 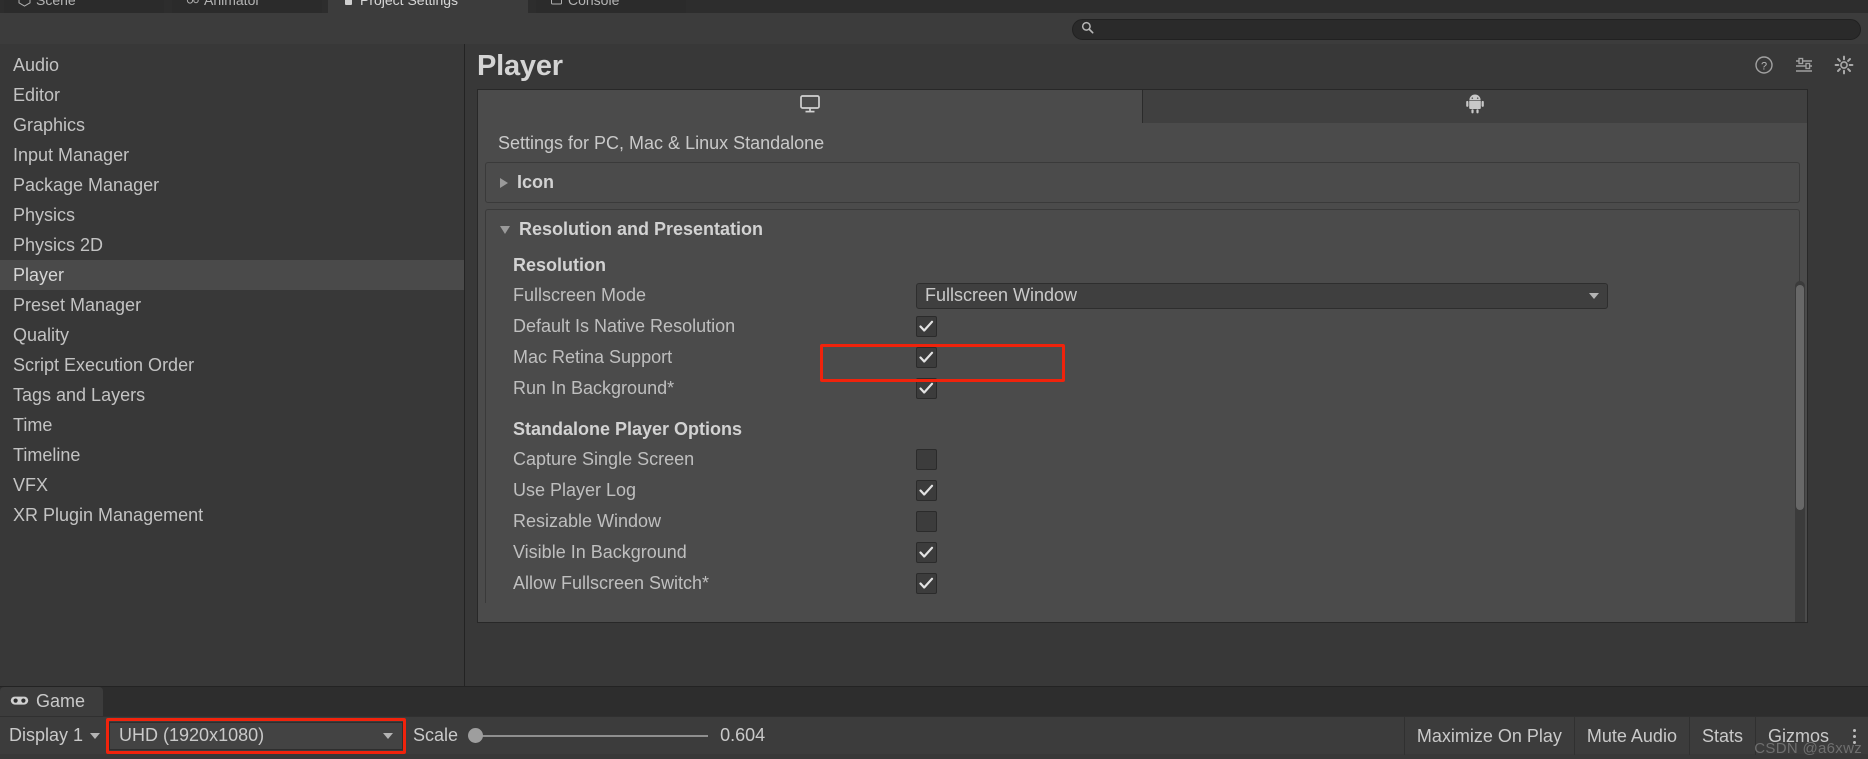 I want to click on editor-tab-project-settings: Project Settings, so click(x=428, y=6).